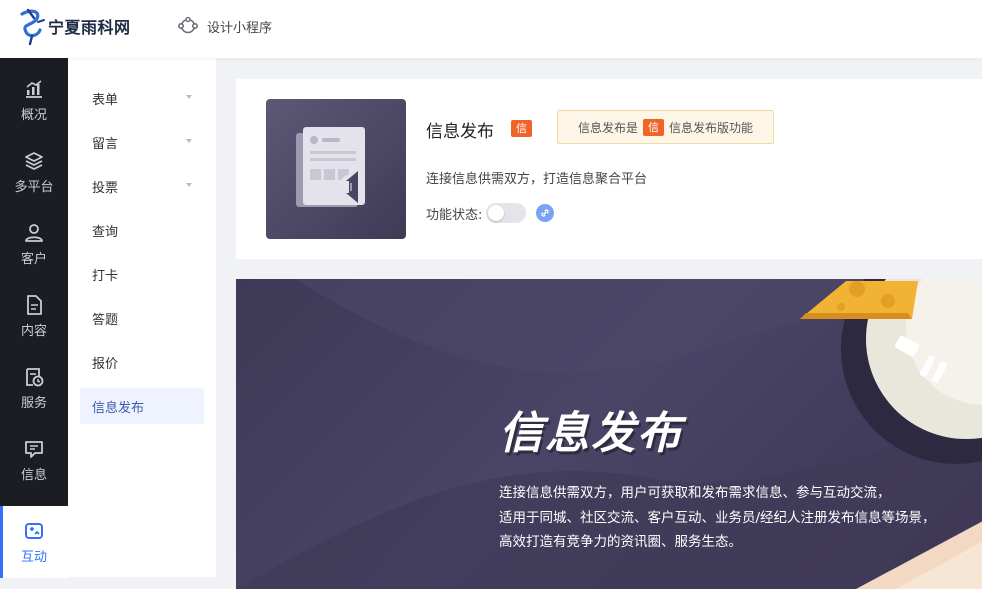 The image size is (982, 589). Describe the element at coordinates (34, 388) in the screenshot. I see `rail-item-service: 服务` at that location.